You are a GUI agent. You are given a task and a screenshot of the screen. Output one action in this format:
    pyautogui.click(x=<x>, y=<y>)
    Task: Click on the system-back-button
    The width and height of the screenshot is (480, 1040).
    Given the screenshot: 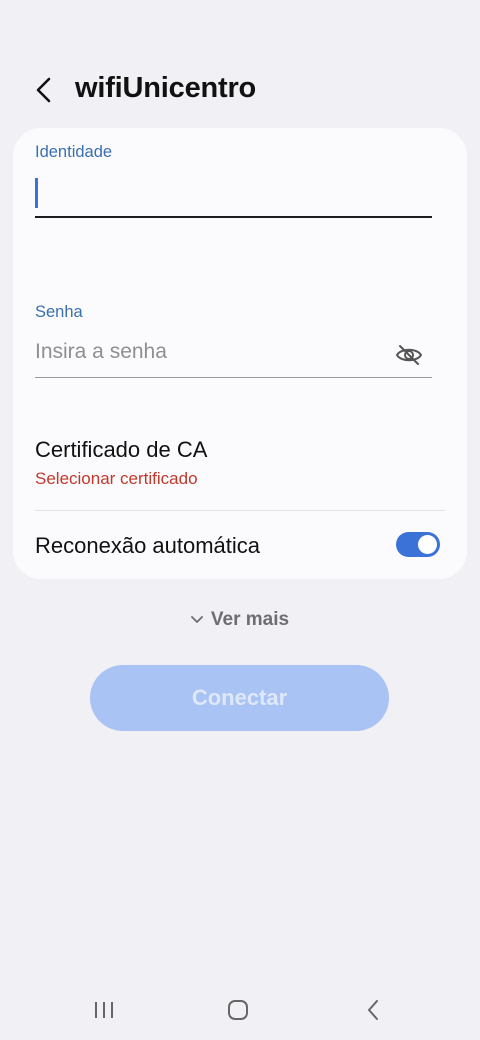 What is the action you would take?
    pyautogui.click(x=373, y=1010)
    